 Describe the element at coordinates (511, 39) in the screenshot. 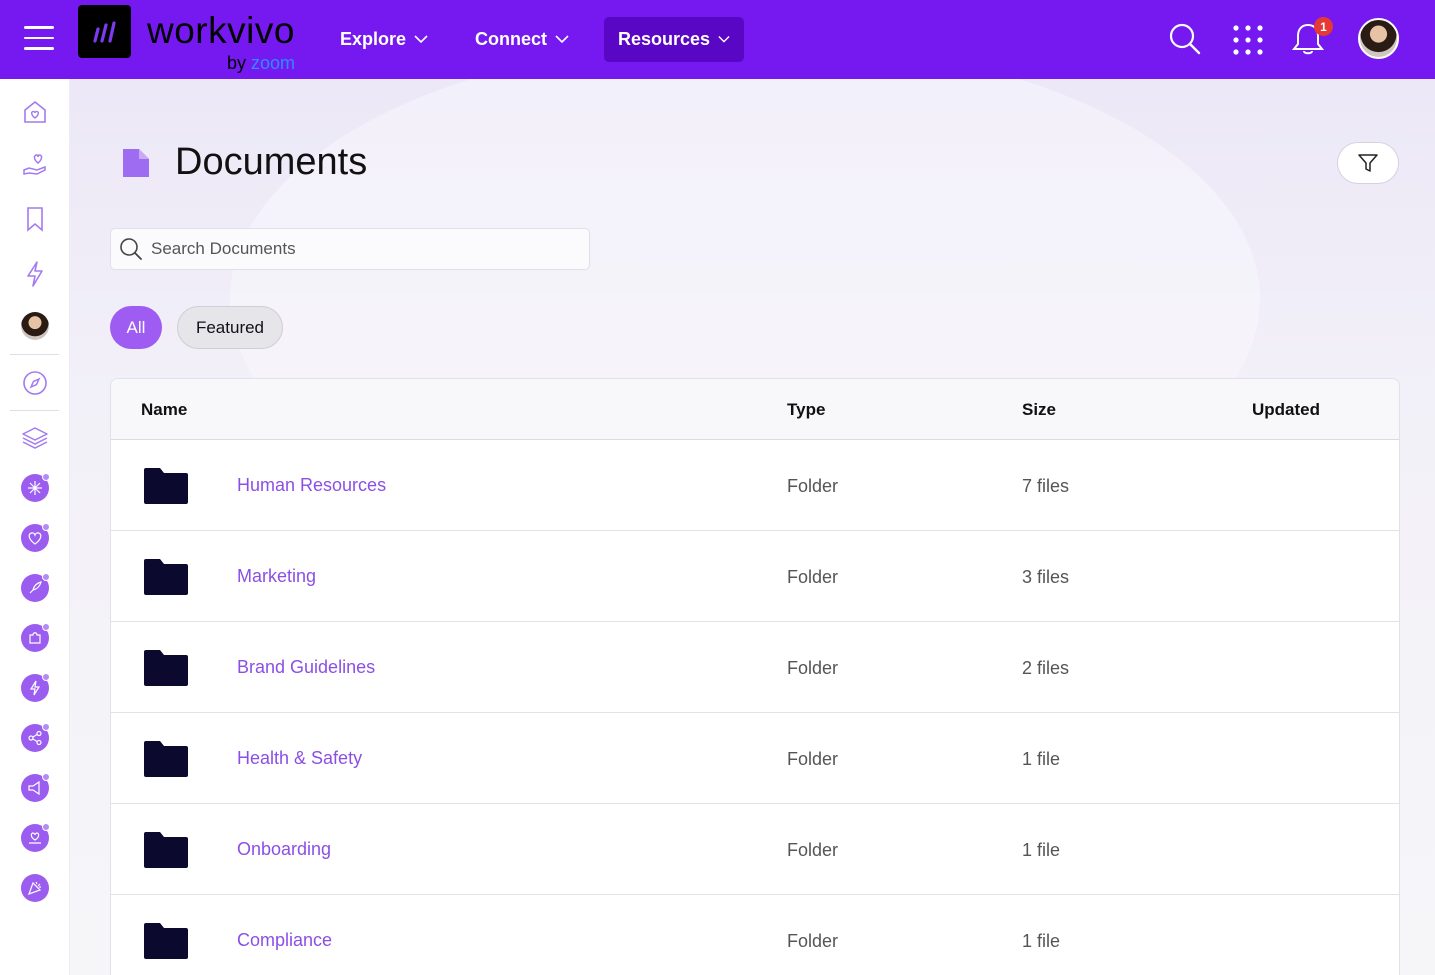

I see `nav-connect-label: Connect` at that location.